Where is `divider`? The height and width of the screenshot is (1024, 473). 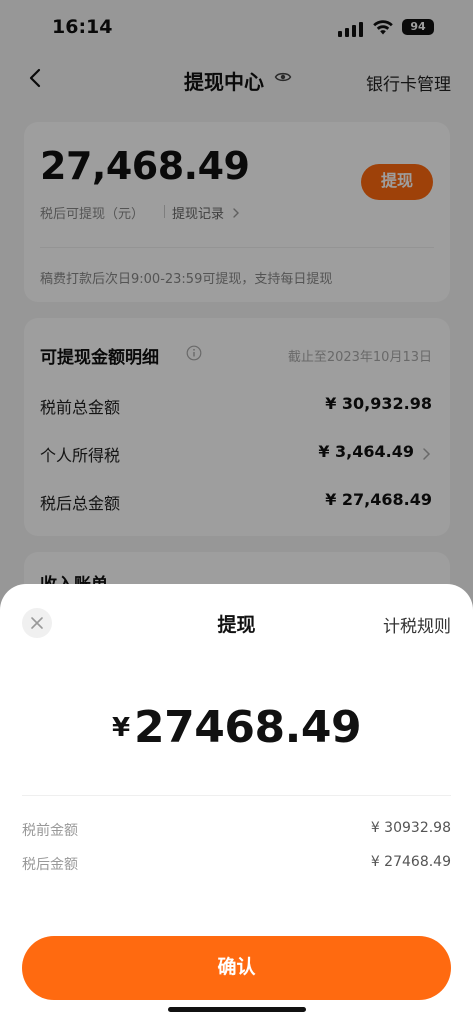
divider is located at coordinates (236, 795).